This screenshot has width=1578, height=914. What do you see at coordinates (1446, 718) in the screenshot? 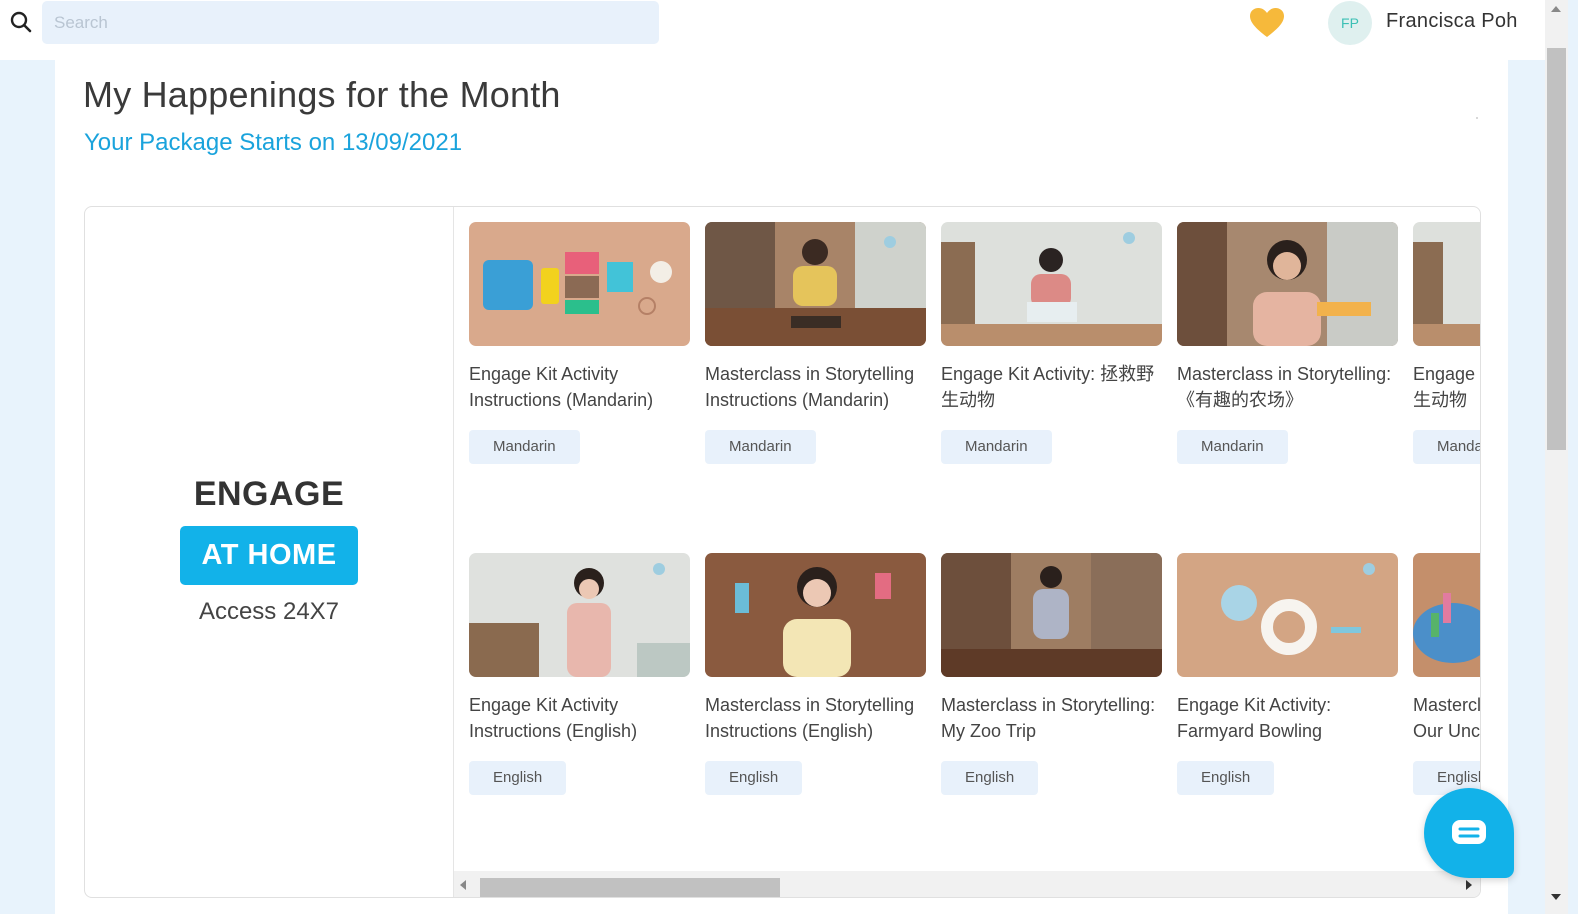
I see `video-title: Masterclass in Storytelling: Our Uncle` at bounding box center [1446, 718].